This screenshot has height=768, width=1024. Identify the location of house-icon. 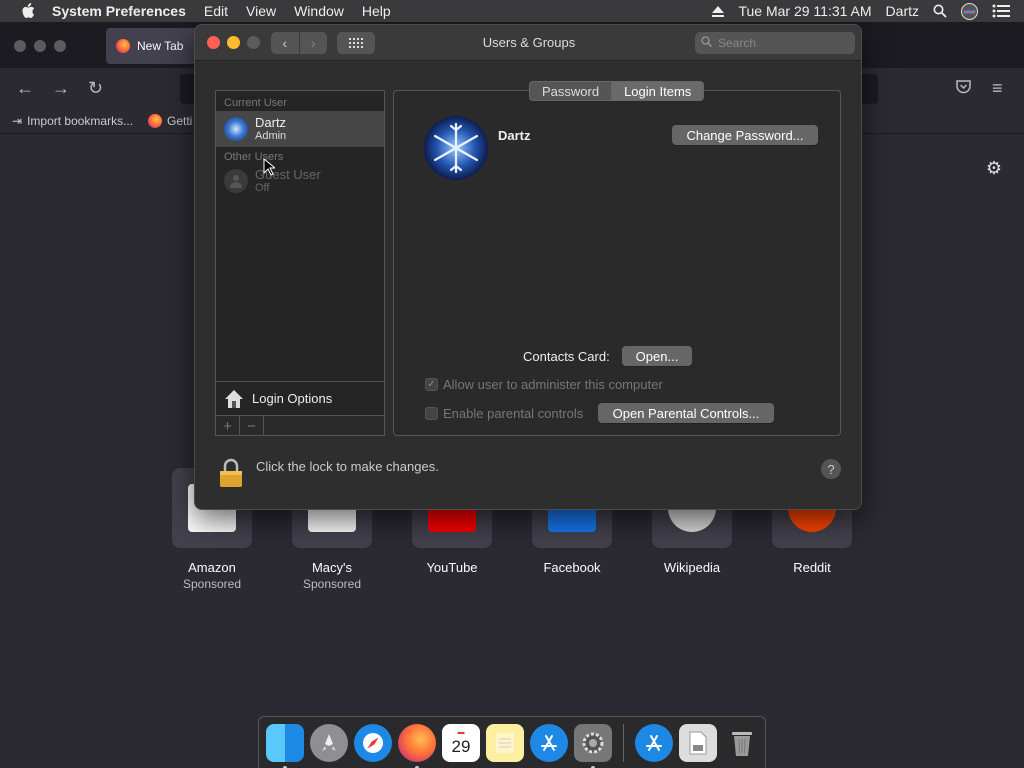
(234, 399).